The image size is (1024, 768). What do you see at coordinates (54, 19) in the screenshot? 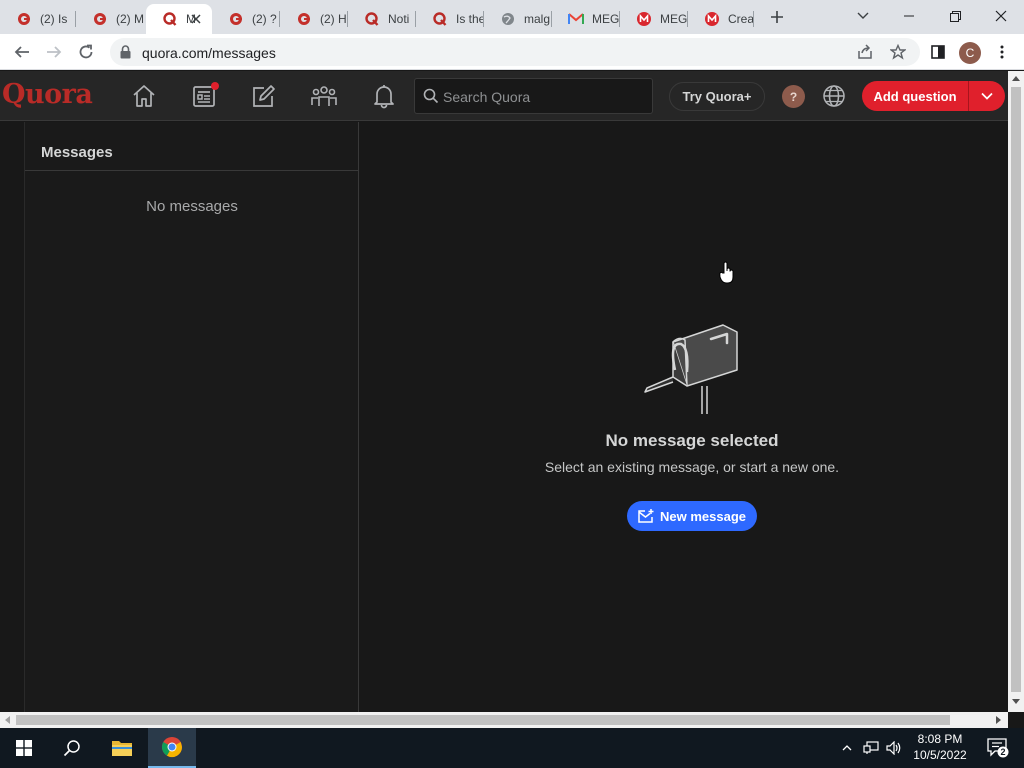
I see `tab-title: (2) Is` at bounding box center [54, 19].